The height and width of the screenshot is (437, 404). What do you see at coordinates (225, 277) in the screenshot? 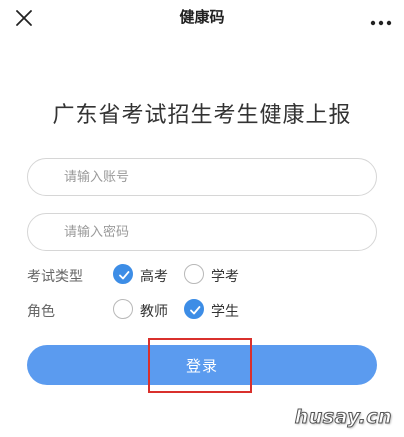
I see `radio-xuekao-label: 学考` at bounding box center [225, 277].